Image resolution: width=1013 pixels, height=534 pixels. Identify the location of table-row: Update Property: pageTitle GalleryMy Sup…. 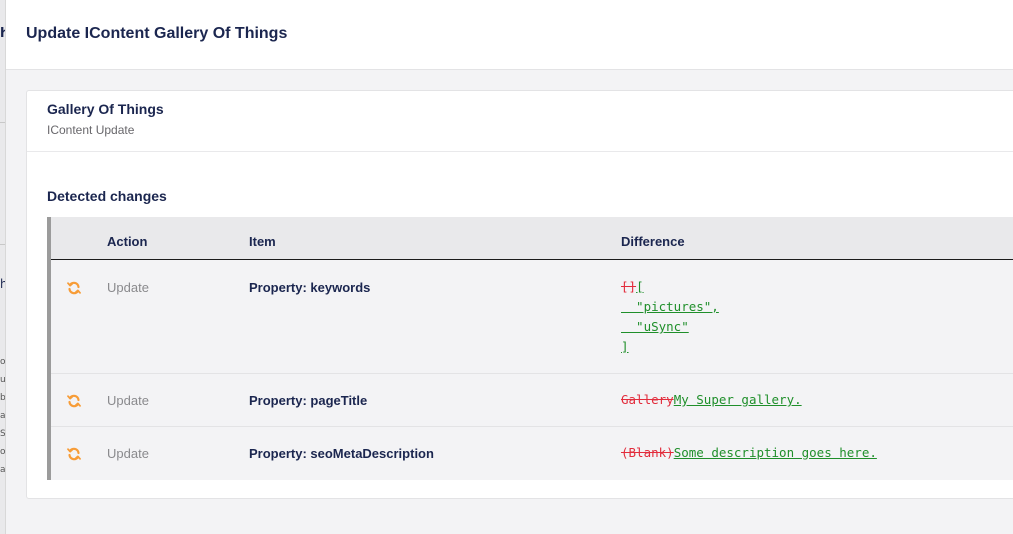
(532, 400).